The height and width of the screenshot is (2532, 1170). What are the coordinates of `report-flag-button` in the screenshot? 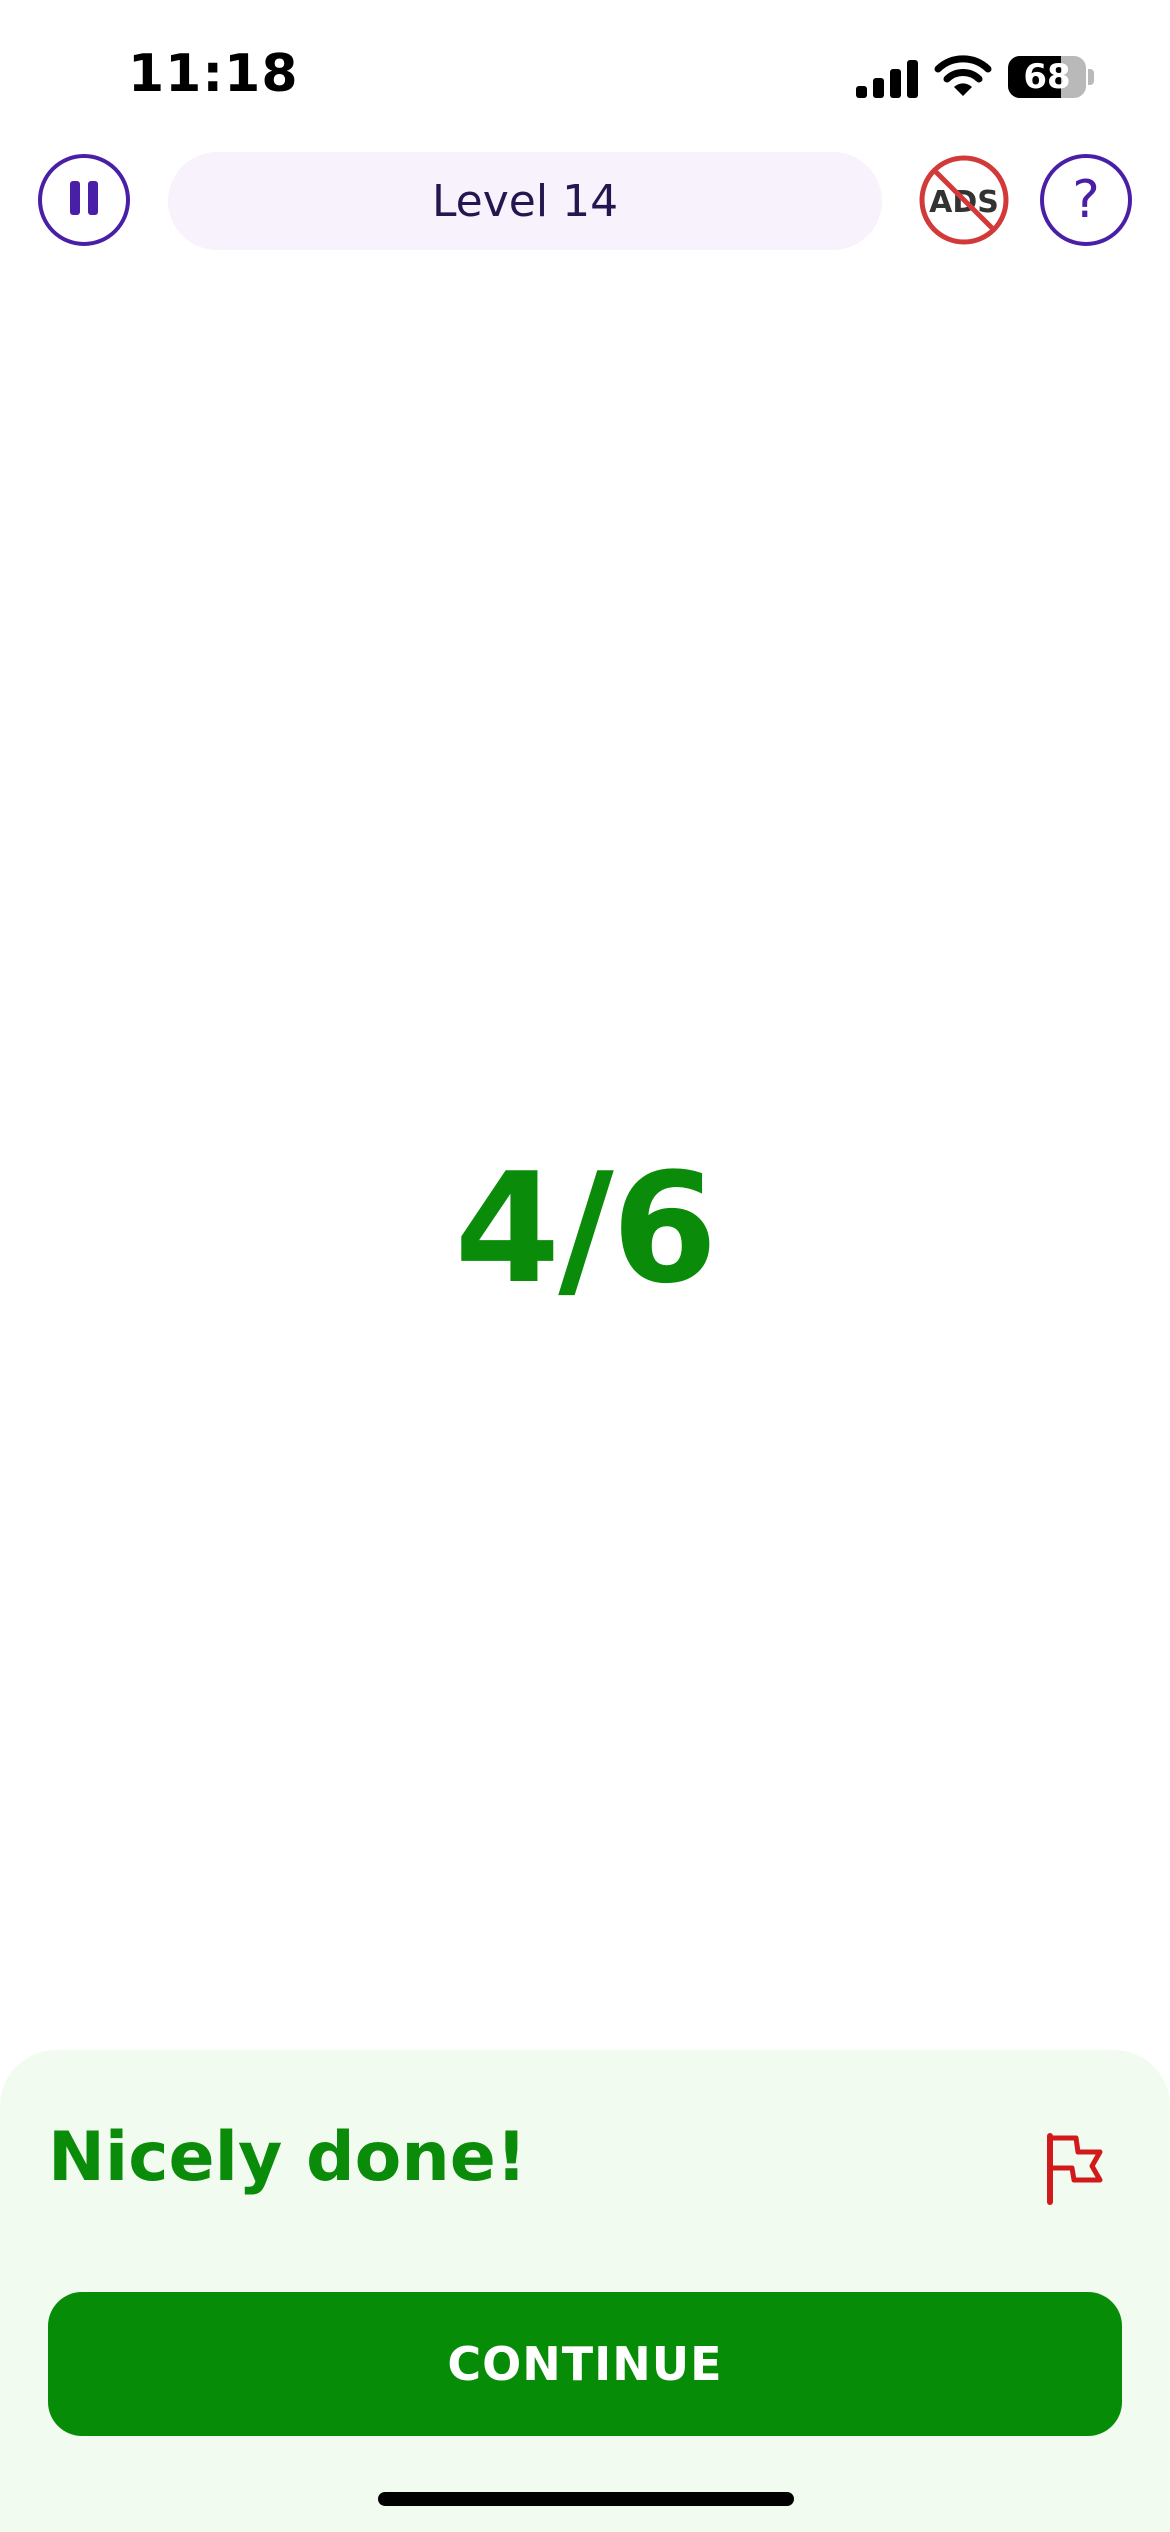 It's located at (1073, 2168).